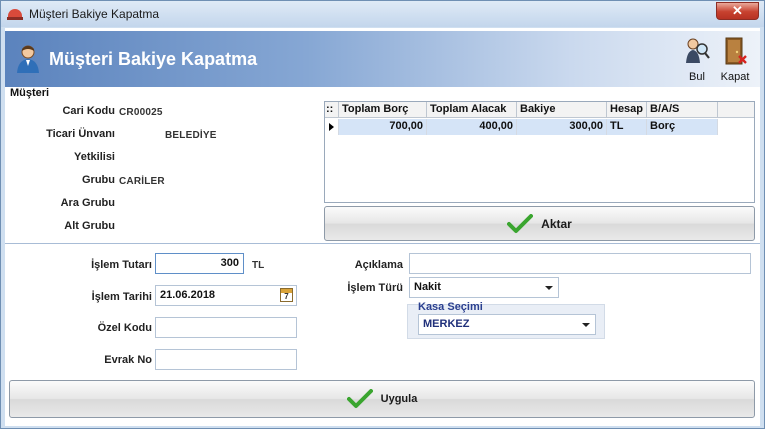 The image size is (765, 429). Describe the element at coordinates (580, 263) in the screenshot. I see `aciklama-input` at that location.